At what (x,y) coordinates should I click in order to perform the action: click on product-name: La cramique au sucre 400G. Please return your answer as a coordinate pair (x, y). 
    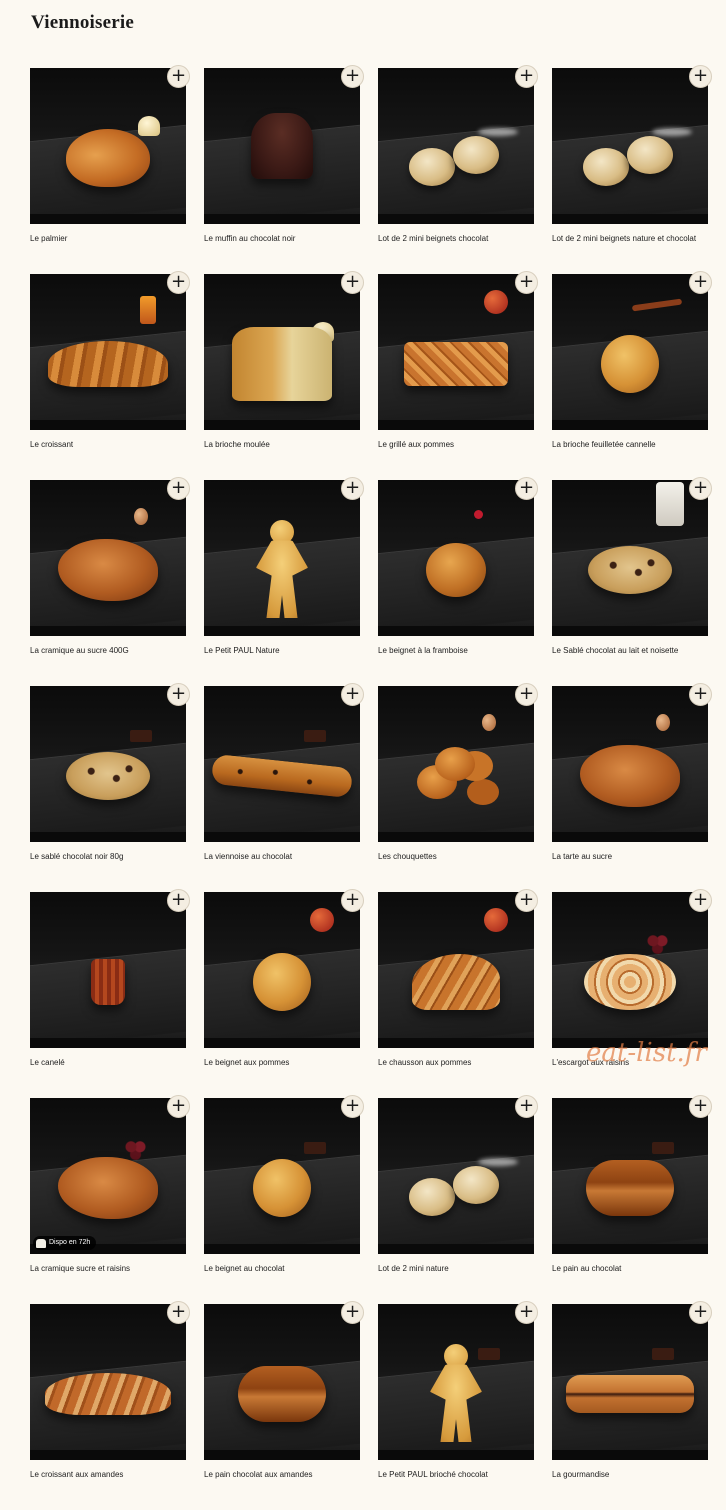
    Looking at the image, I should click on (108, 650).